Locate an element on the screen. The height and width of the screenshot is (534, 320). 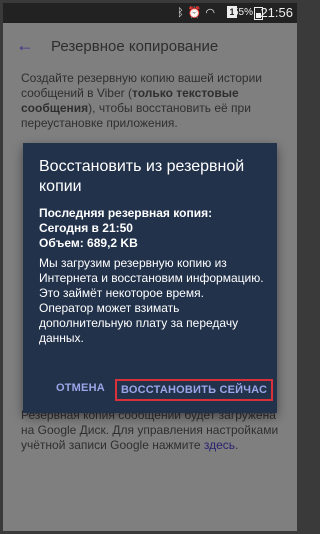
back-arrow-icon: ← is located at coordinates (25, 45).